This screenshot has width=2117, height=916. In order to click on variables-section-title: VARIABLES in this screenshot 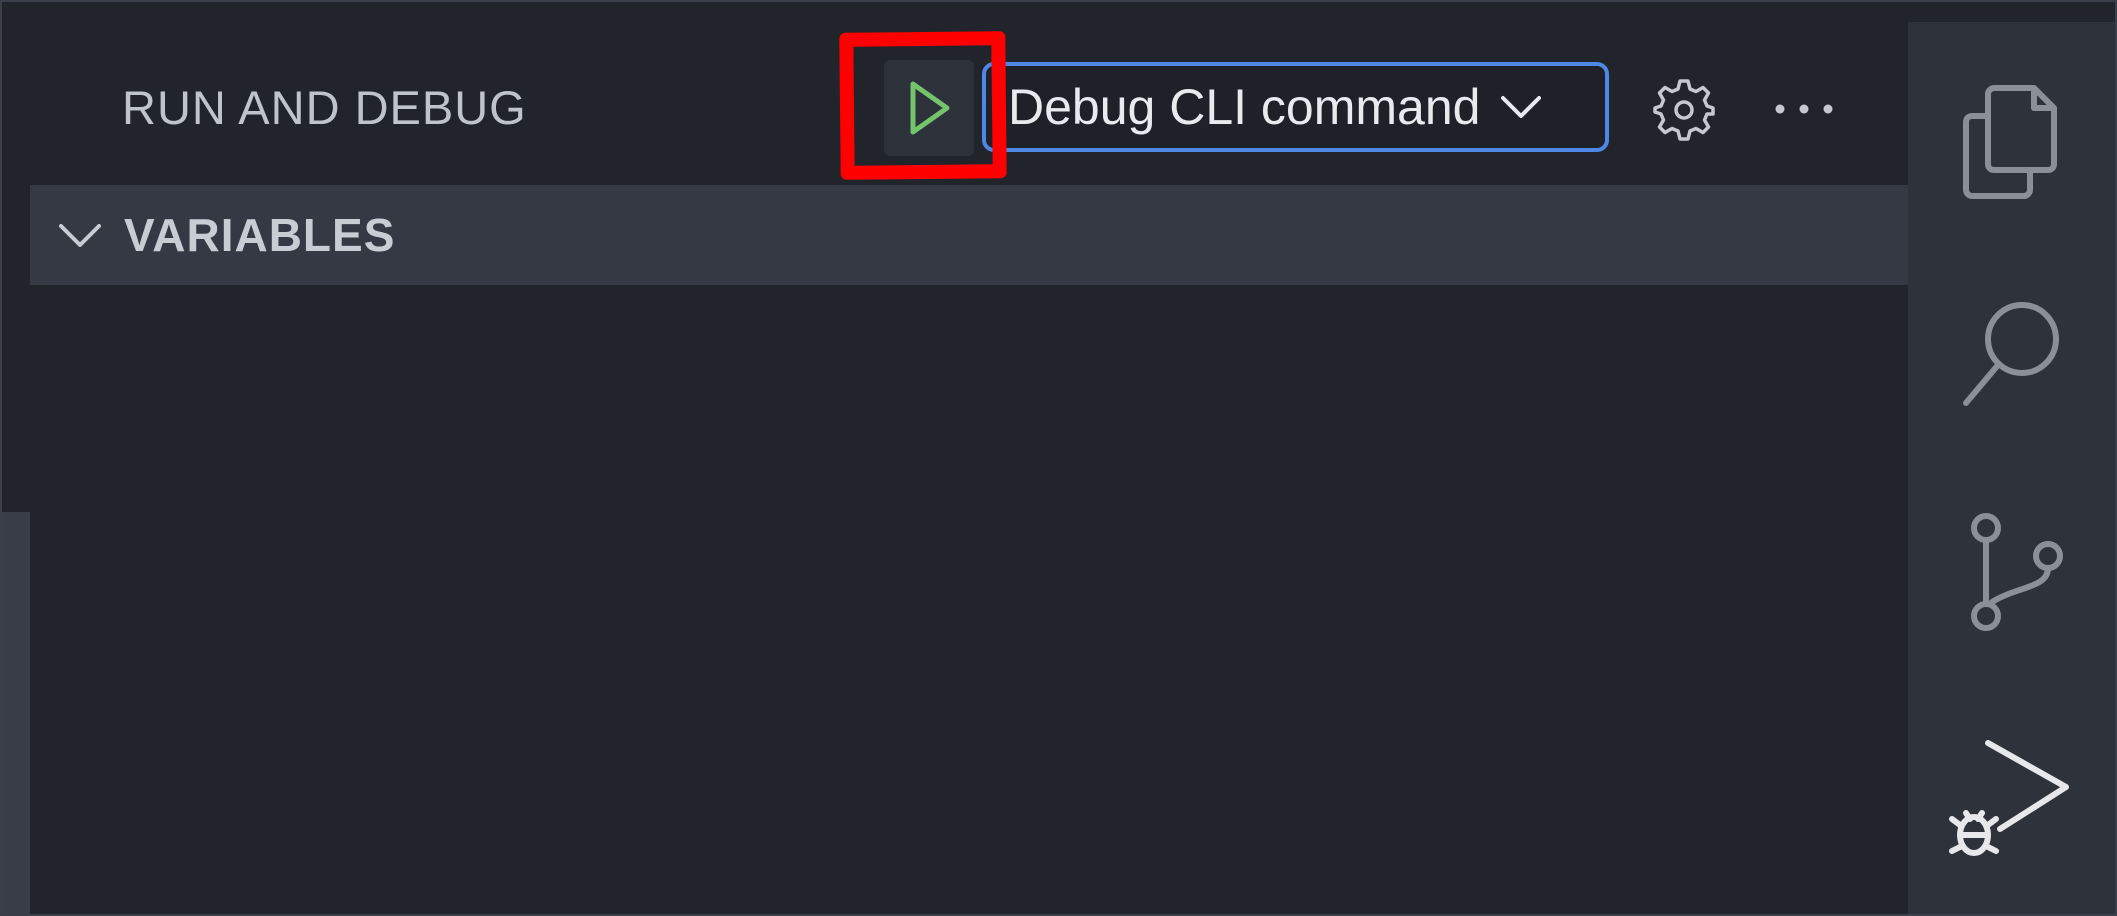, I will do `click(260, 235)`.